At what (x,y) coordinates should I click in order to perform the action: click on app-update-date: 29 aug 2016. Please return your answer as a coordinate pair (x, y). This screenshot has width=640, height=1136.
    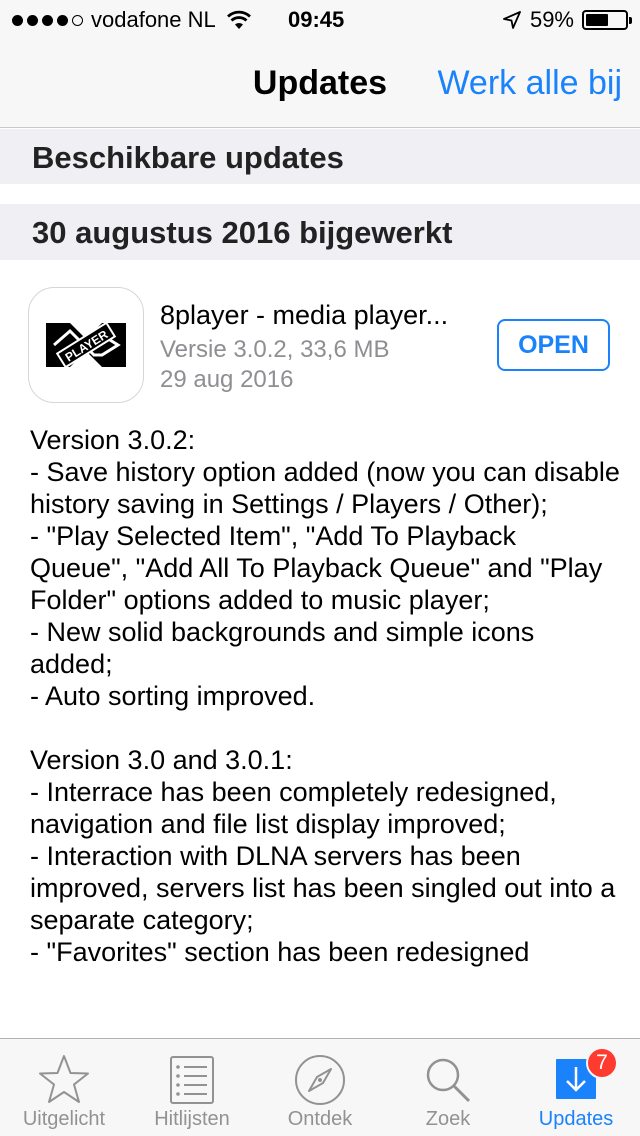
    Looking at the image, I should click on (227, 379).